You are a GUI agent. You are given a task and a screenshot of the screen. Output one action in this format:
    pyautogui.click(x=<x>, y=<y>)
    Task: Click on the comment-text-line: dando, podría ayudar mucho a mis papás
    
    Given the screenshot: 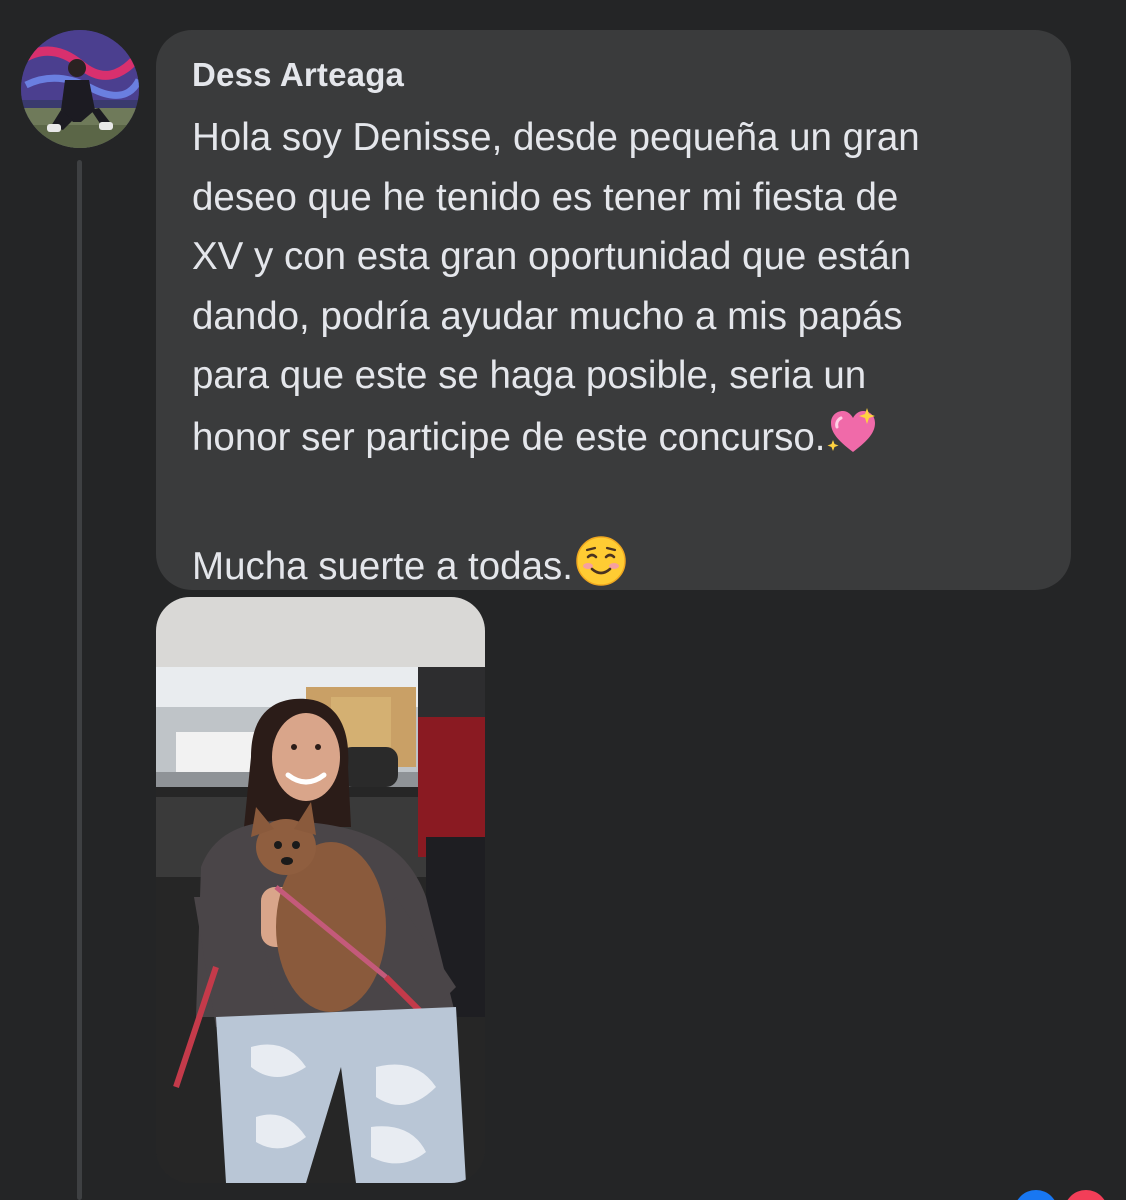 What is the action you would take?
    pyautogui.click(x=547, y=316)
    